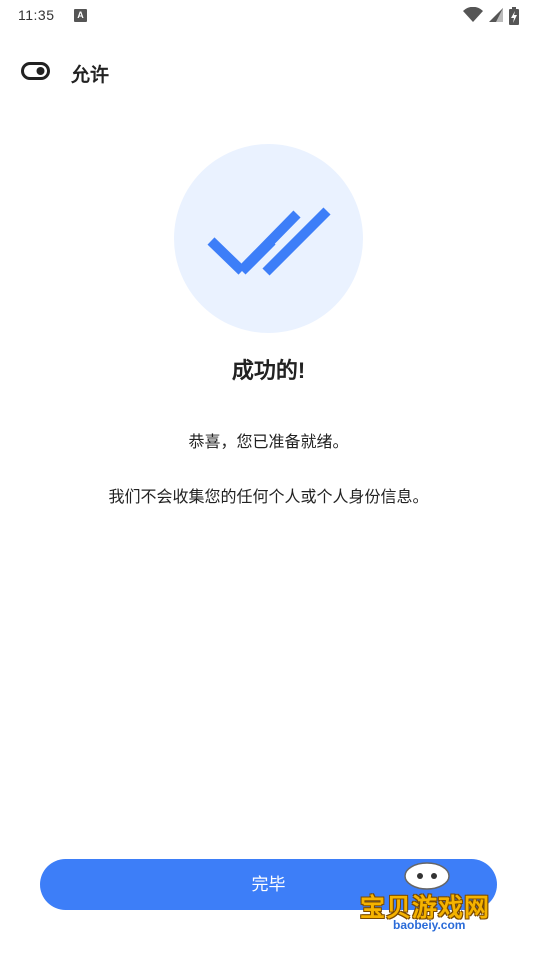  I want to click on wifi-icon, so click(473, 14).